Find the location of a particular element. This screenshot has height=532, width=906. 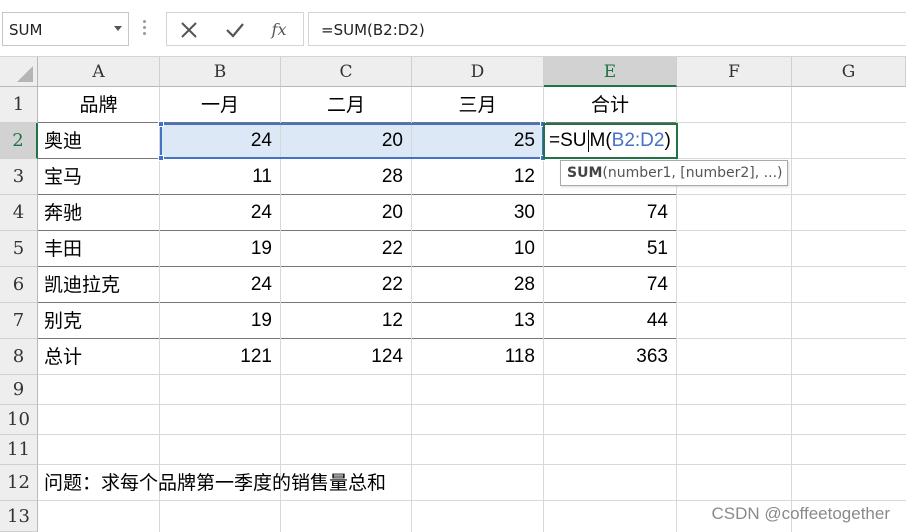

function-tooltip: SUM(number1, [number2], ...) is located at coordinates (674, 173).